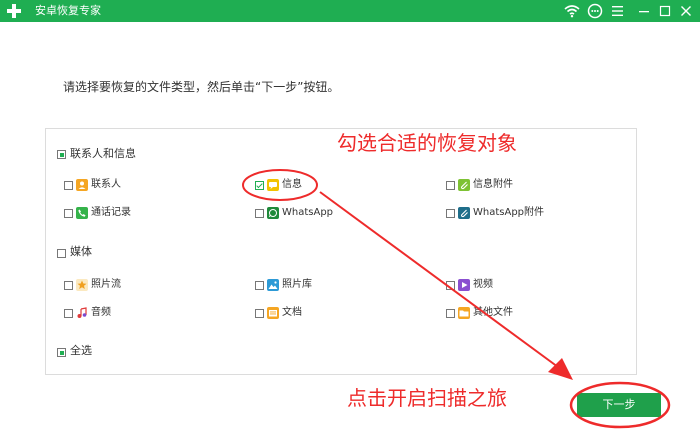 The height and width of the screenshot is (447, 700). I want to click on annotation-arrow-line, so click(439, 279).